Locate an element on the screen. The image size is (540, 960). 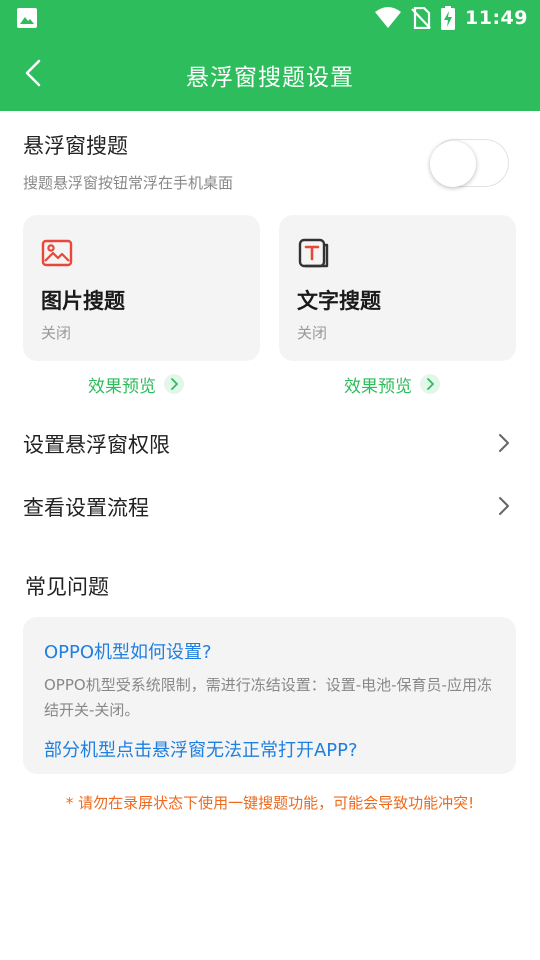
status-icons: 11:49 is located at coordinates (451, 18).